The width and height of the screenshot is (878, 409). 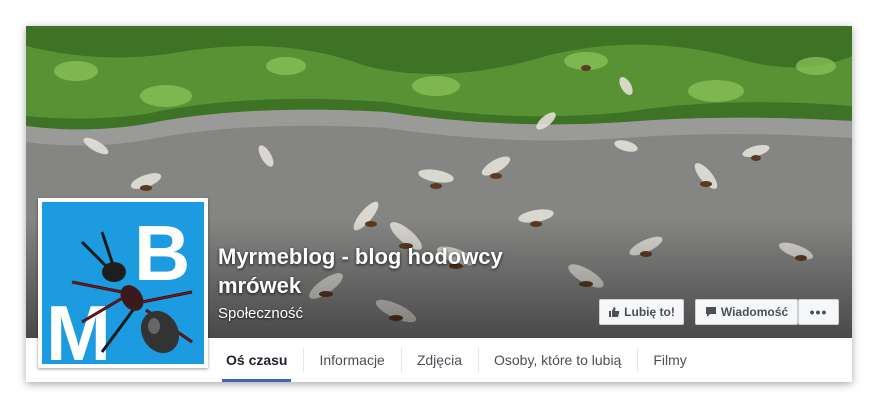 I want to click on ant-logo-icon: B M, so click(x=119, y=286).